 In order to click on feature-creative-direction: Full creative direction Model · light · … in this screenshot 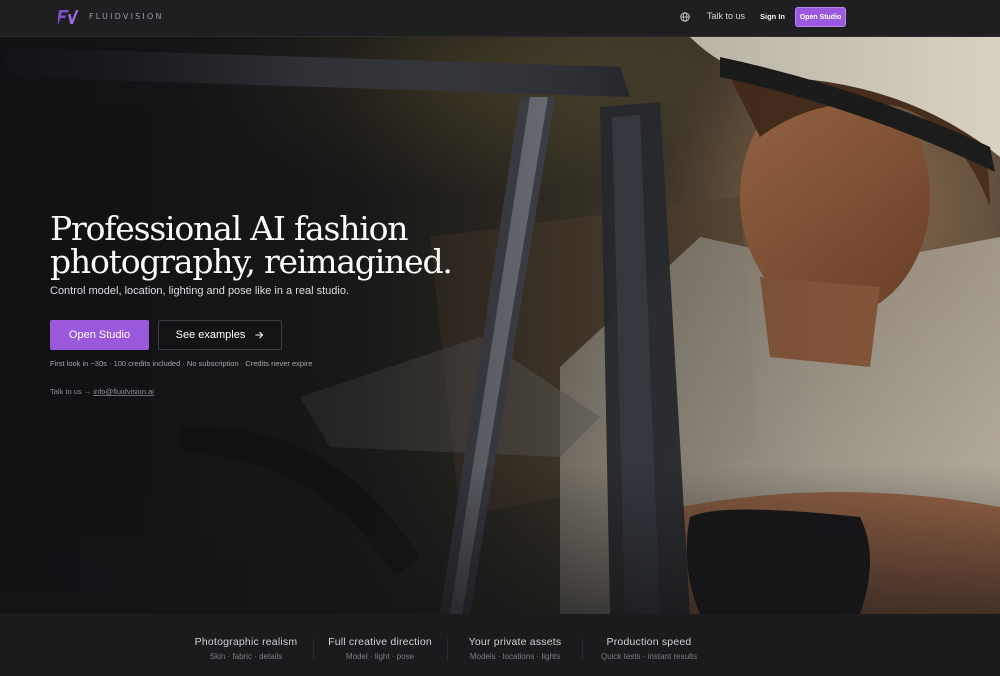, I will do `click(380, 648)`.